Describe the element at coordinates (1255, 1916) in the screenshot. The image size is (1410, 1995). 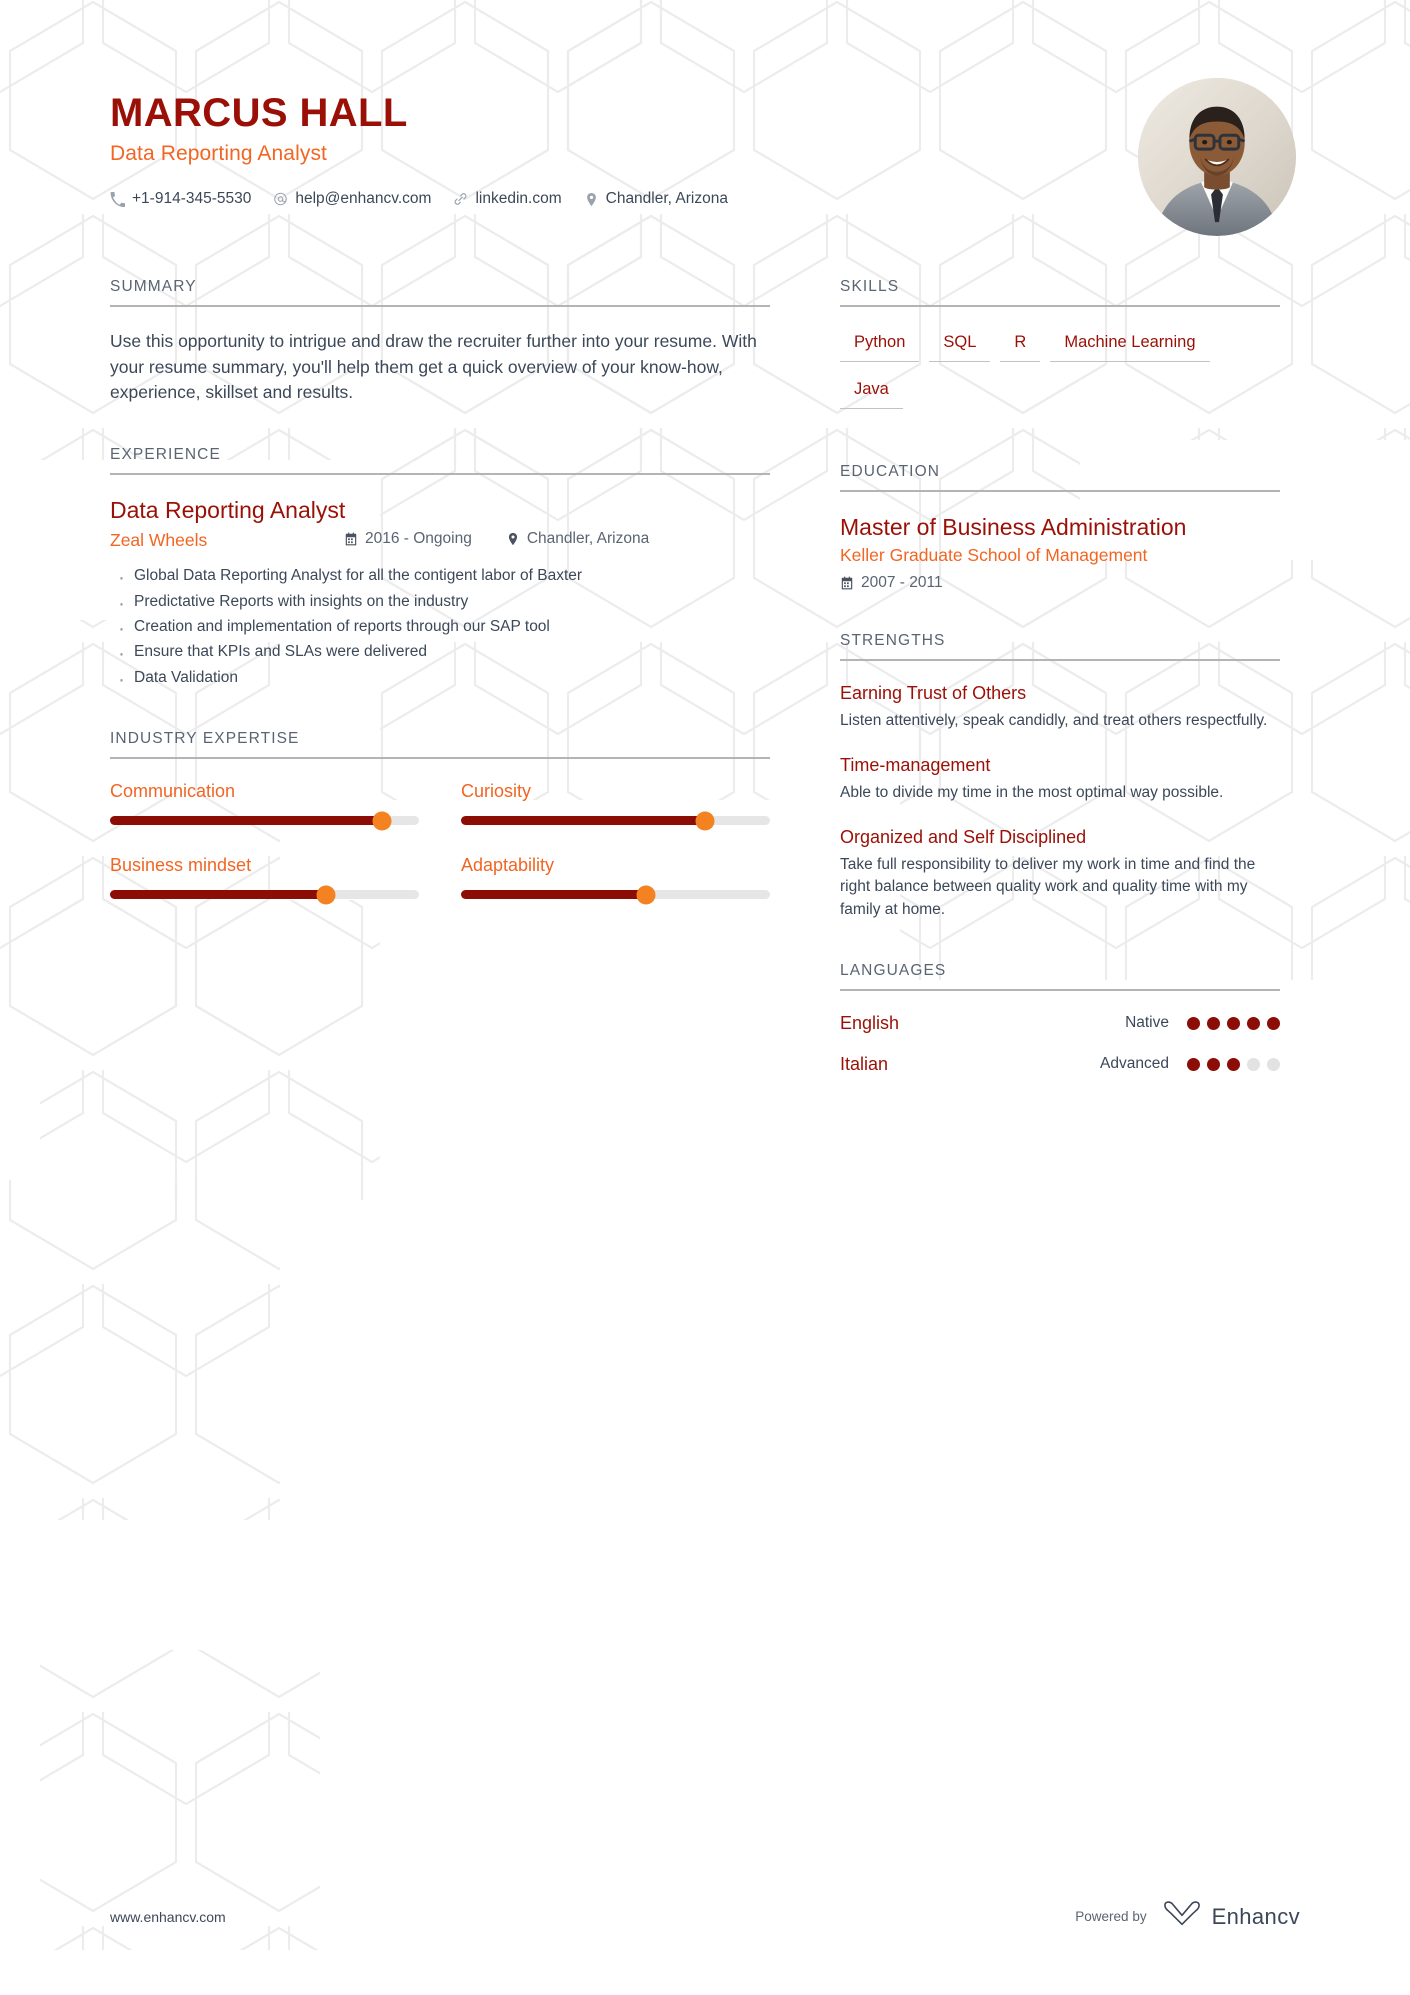
I see `enhancv-brand-text: Enhancv` at that location.